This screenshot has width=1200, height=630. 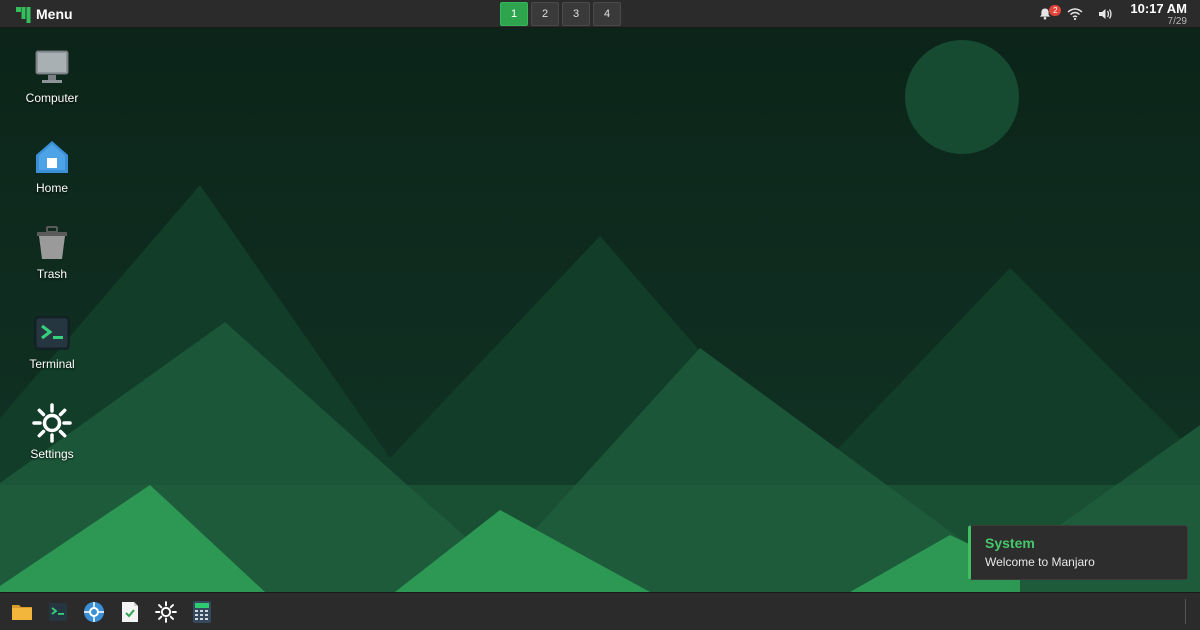 I want to click on text-editor-launcher, so click(x=130, y=612).